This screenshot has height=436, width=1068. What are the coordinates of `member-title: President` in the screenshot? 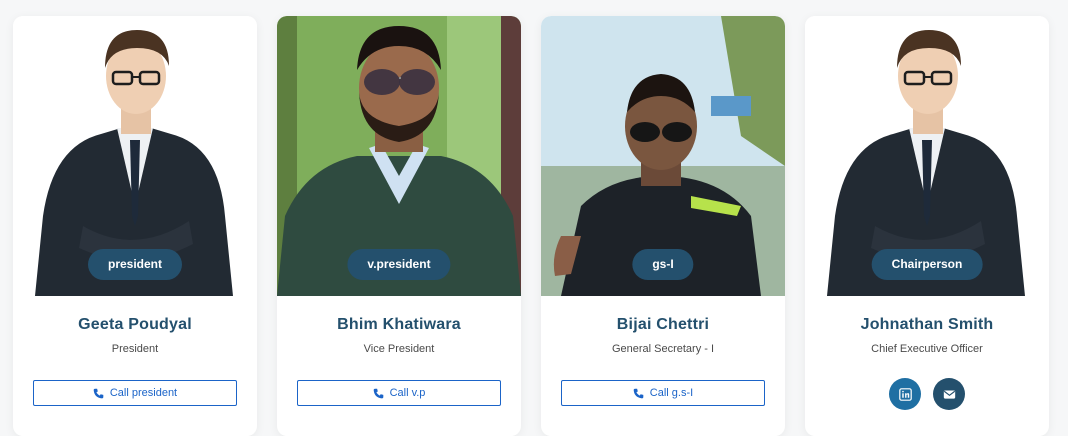 It's located at (135, 349).